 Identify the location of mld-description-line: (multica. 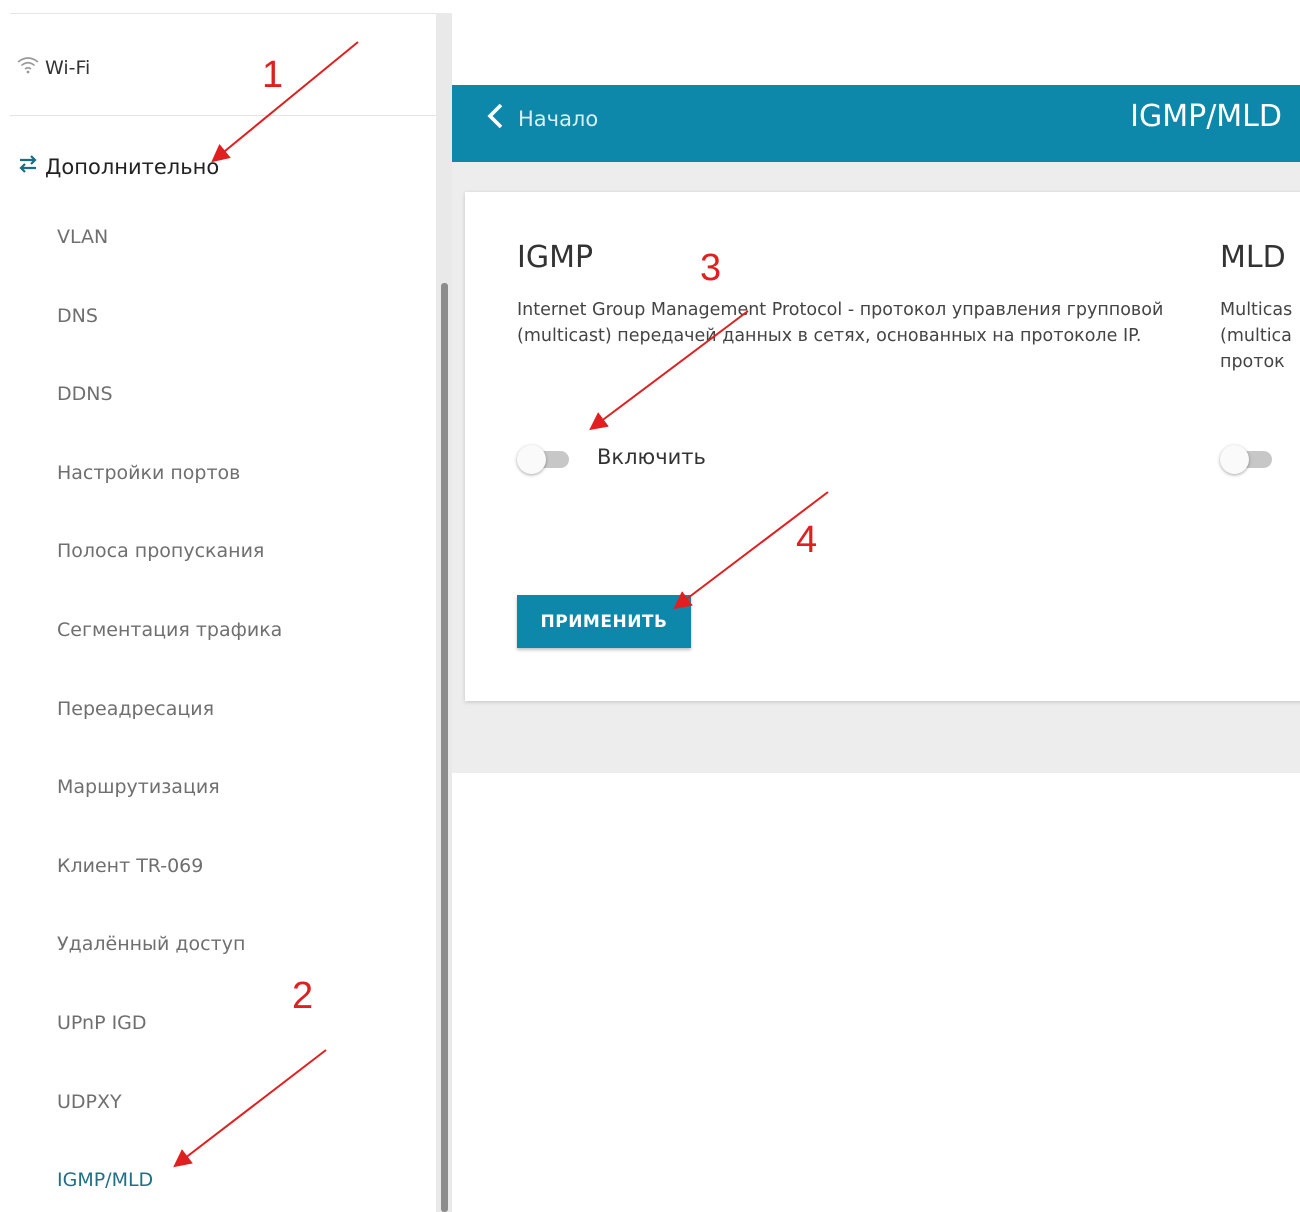
(1256, 336).